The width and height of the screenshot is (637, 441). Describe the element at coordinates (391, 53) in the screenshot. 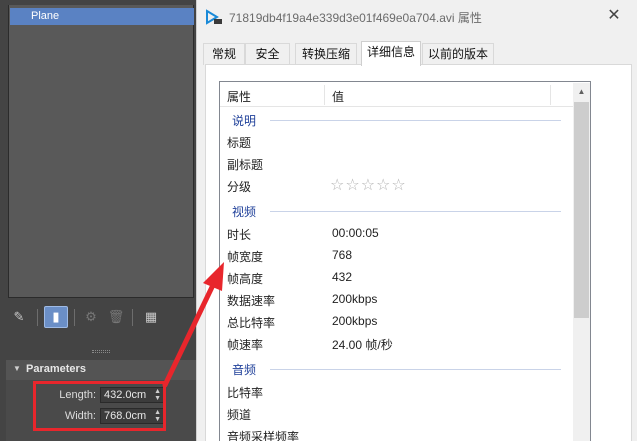

I see `tab-details: 详细信息` at that location.